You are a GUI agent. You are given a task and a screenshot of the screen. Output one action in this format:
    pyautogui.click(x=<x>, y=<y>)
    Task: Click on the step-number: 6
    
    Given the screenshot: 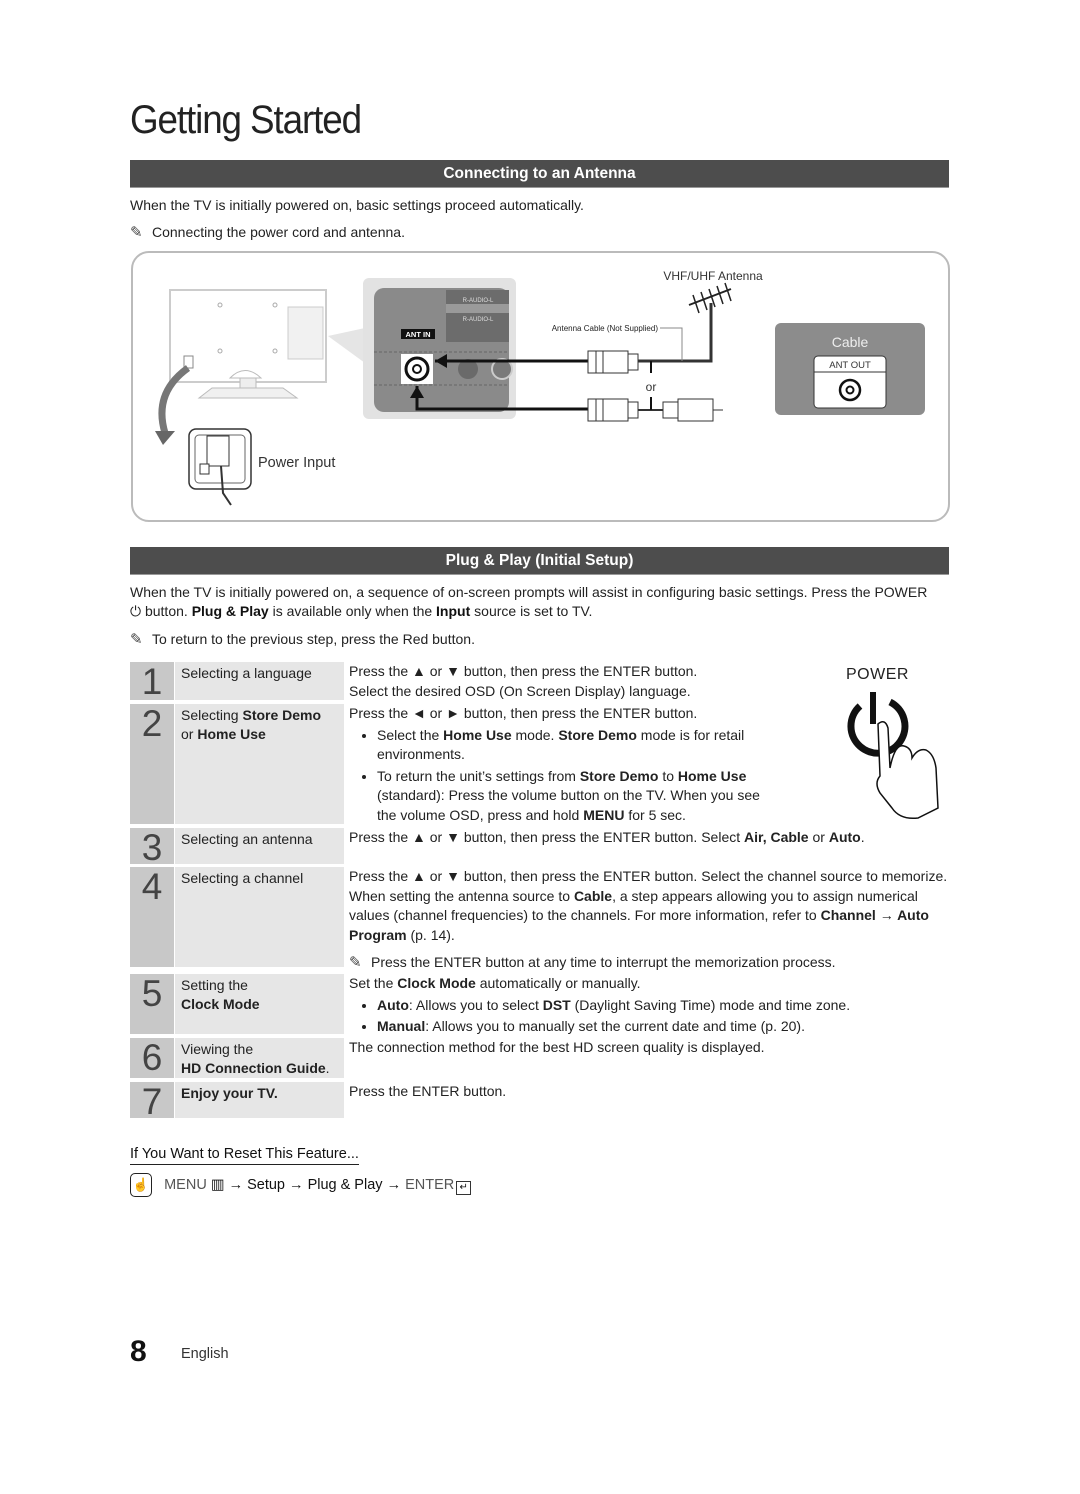 What is the action you would take?
    pyautogui.click(x=152, y=1058)
    